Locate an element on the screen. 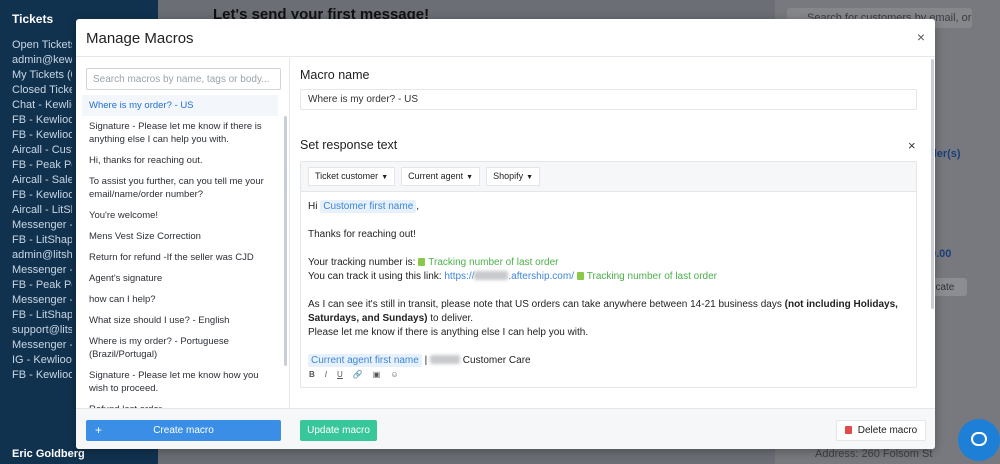  current-agent-dropdown: Current agent ▼ is located at coordinates (441, 176).